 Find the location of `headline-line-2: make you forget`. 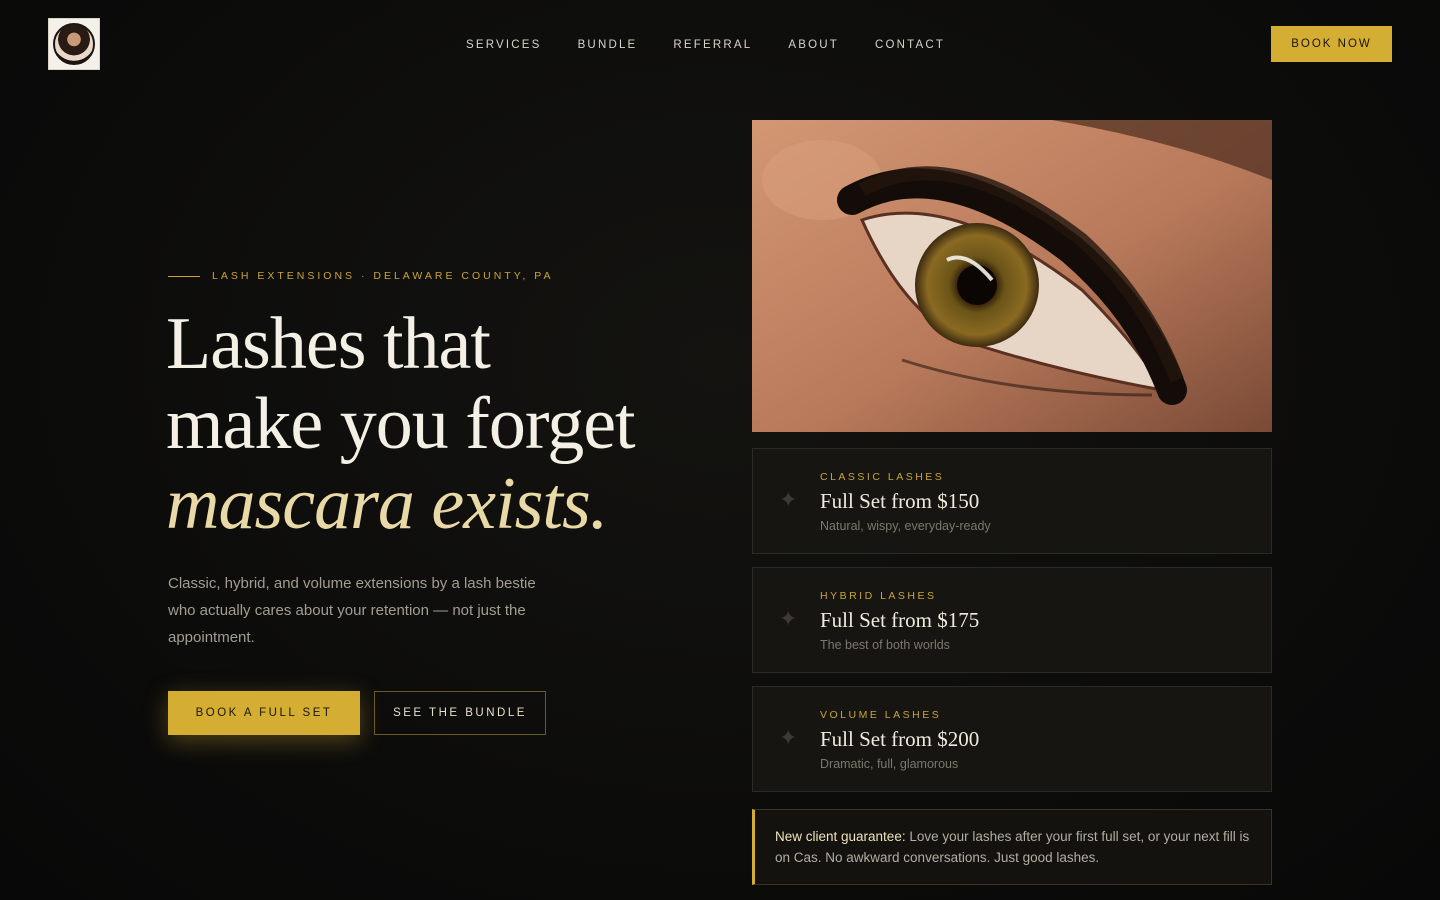

headline-line-2: make you forget is located at coordinates (401, 424).